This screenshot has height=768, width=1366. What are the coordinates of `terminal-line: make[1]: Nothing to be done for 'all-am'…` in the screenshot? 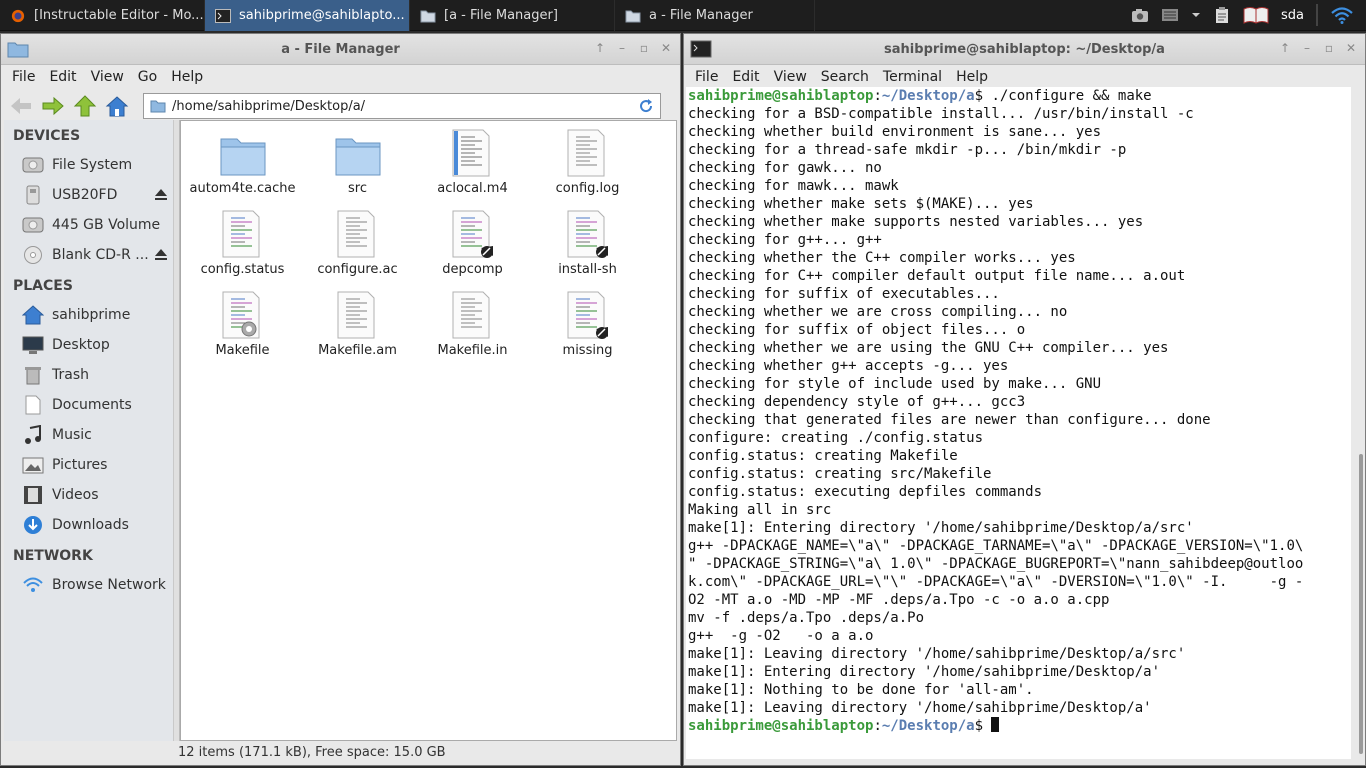 It's located at (861, 690).